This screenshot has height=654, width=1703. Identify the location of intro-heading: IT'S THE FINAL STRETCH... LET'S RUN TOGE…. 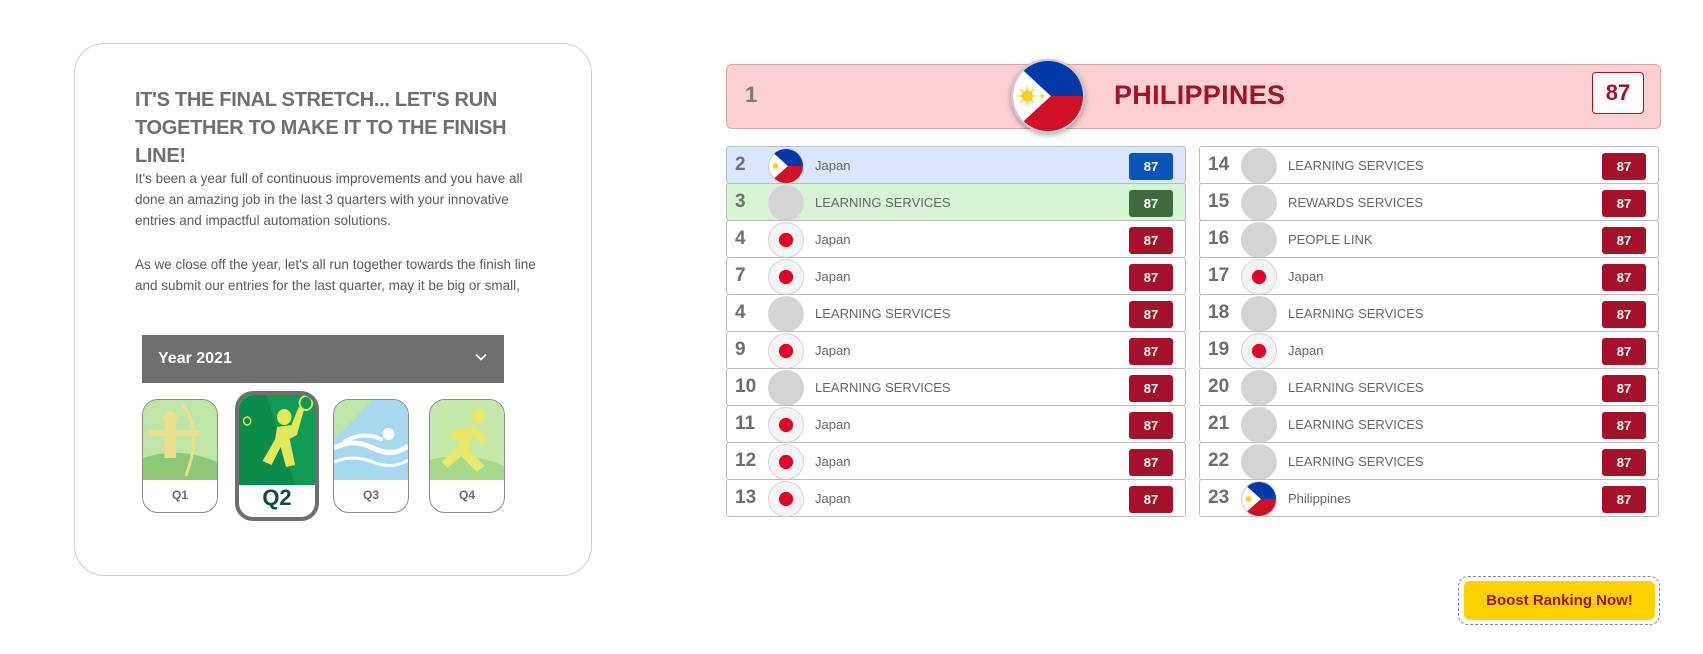
(321, 128).